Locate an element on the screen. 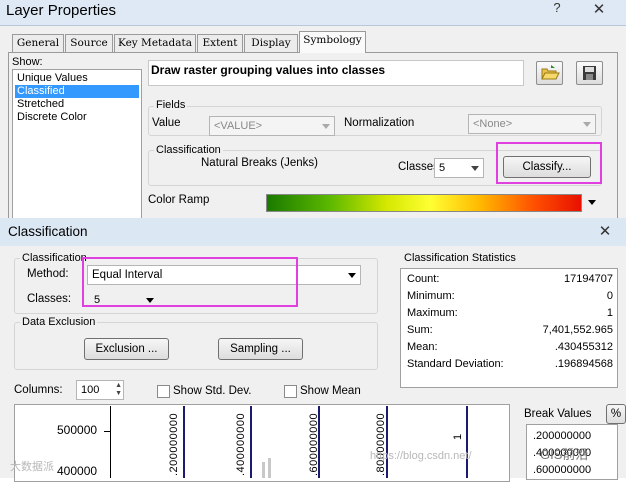 Image resolution: width=626 pixels, height=482 pixels. normalization-label: Normalization is located at coordinates (379, 123).